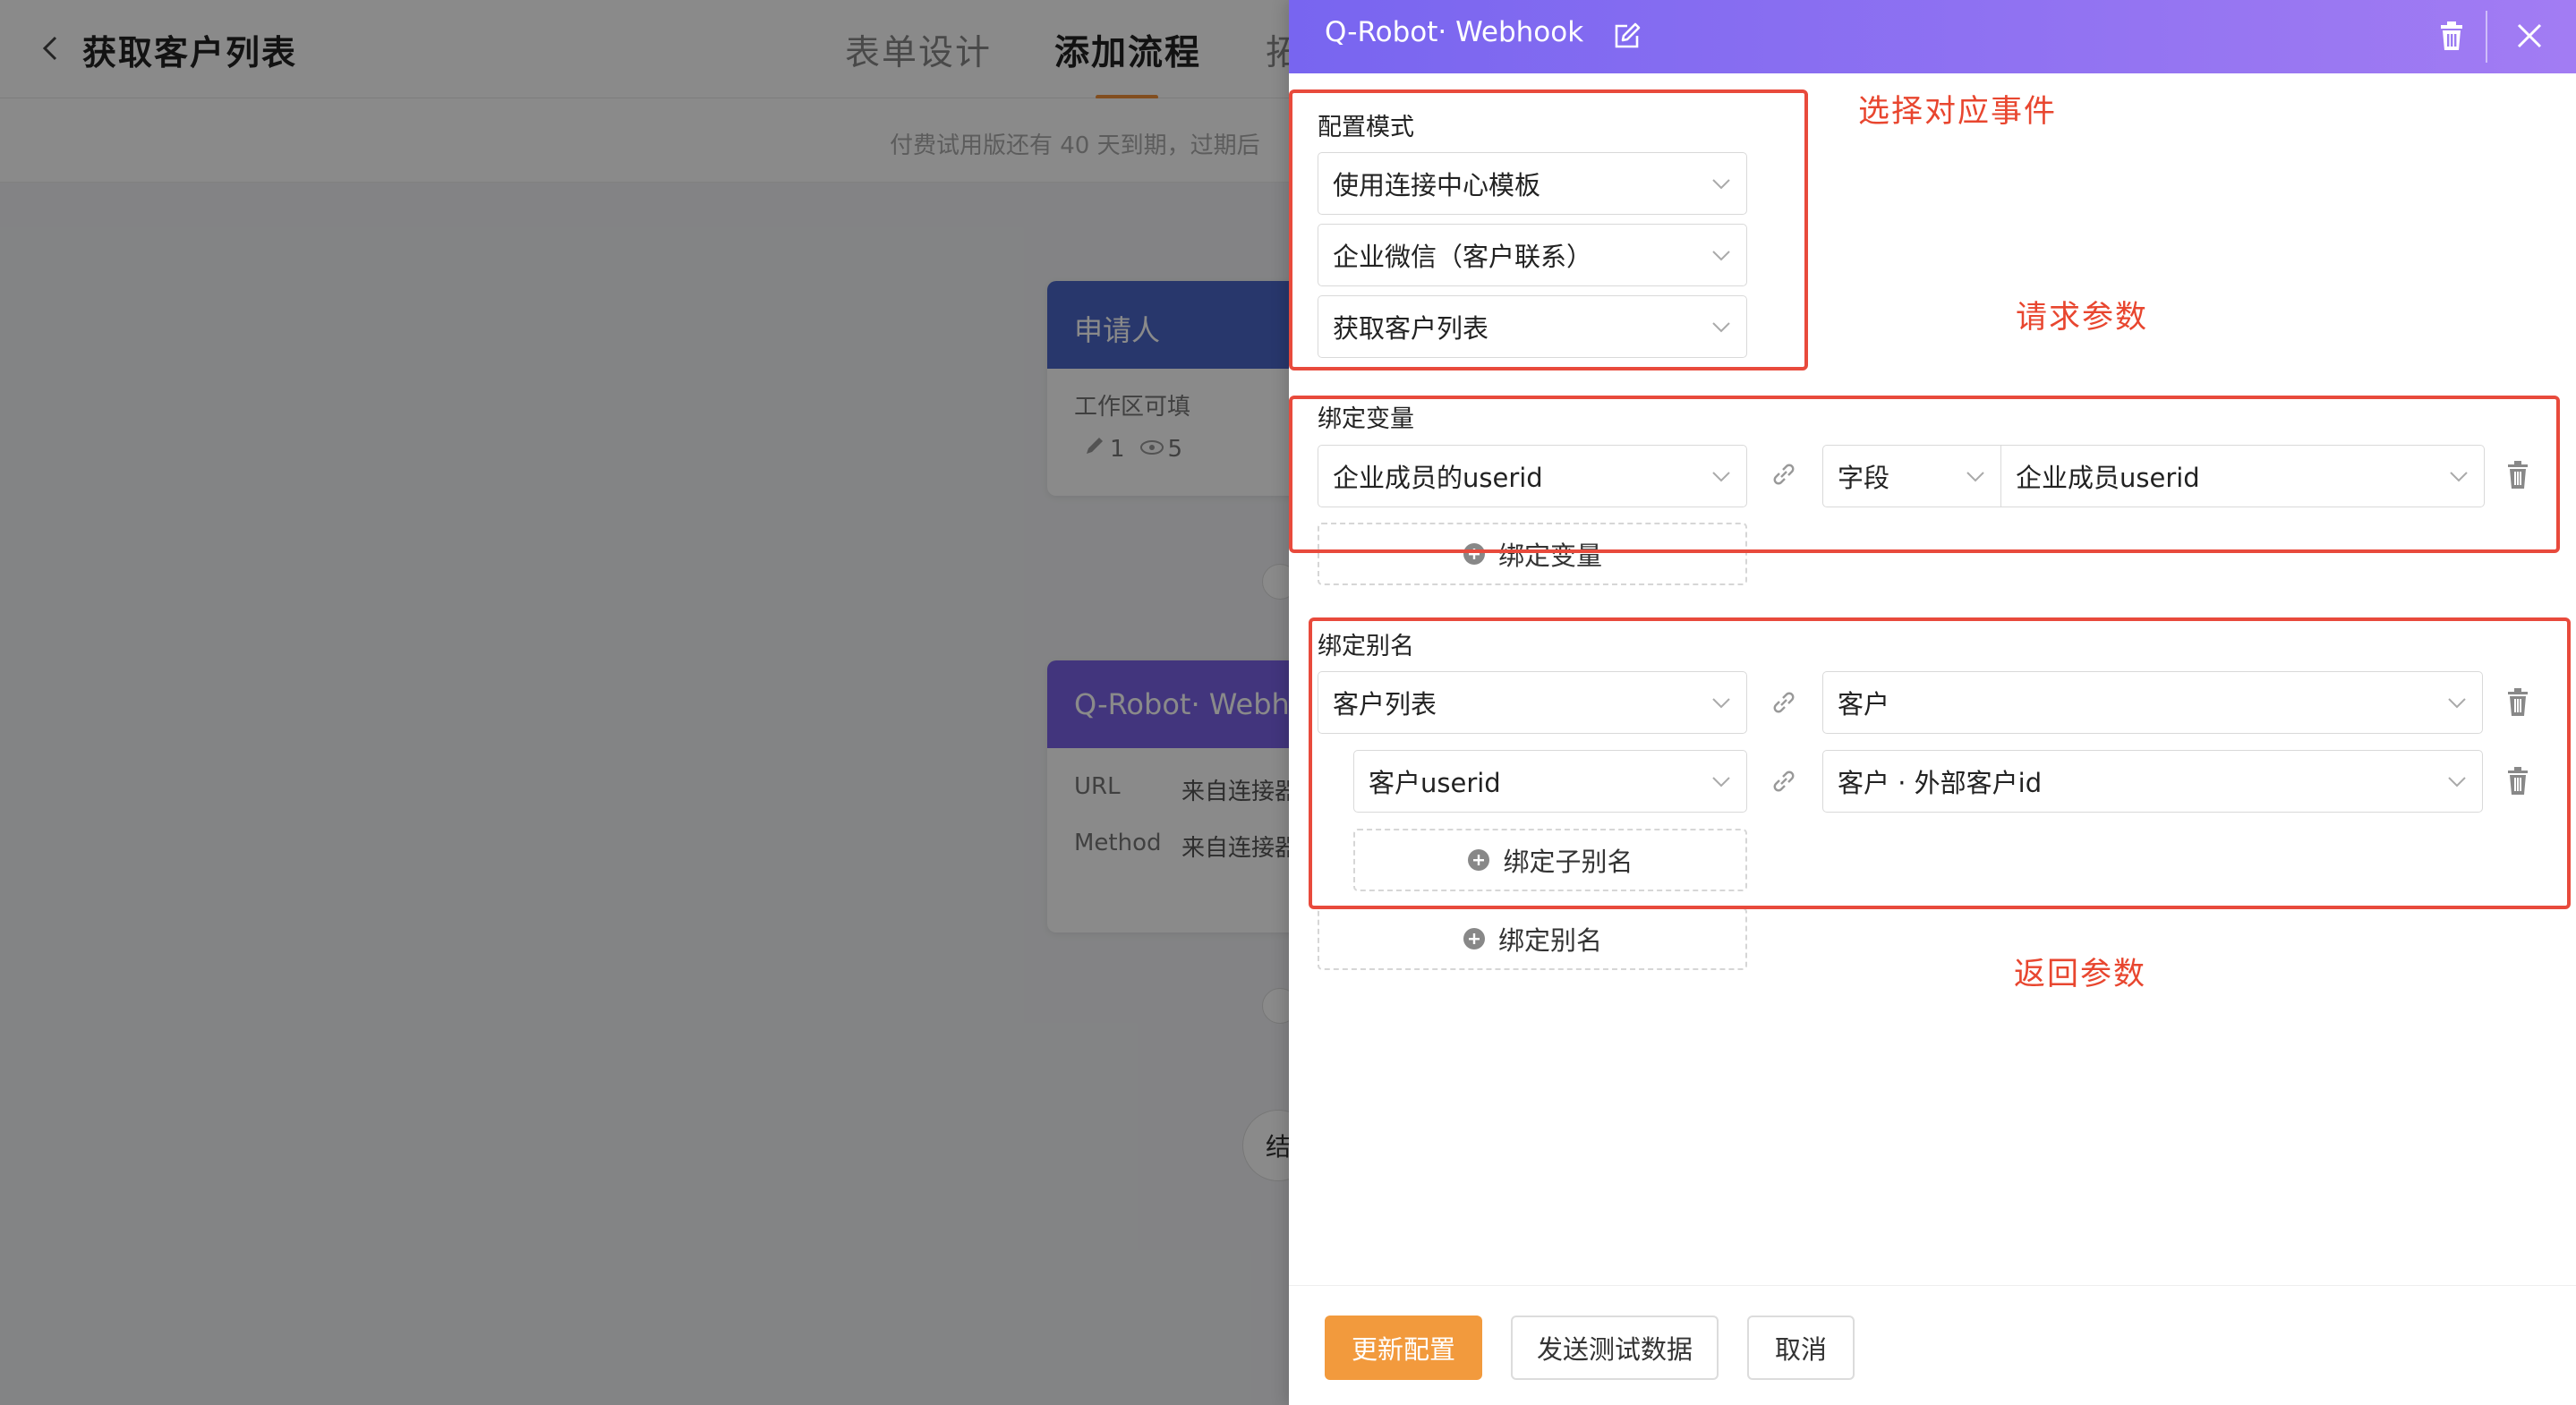 The width and height of the screenshot is (2576, 1405). I want to click on template-source-select: 使用连接中心模板, so click(1532, 183).